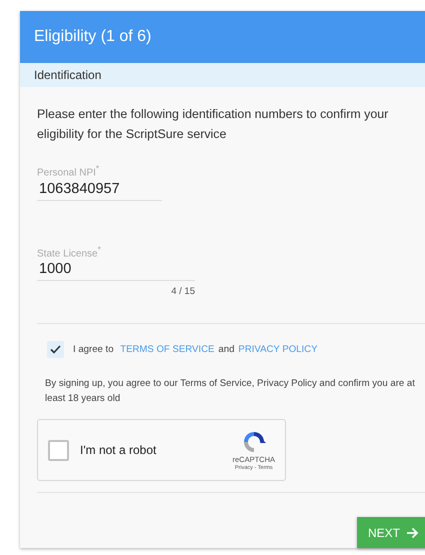 The height and width of the screenshot is (555, 425). I want to click on field-label: State License$^{*}$, so click(69, 251).